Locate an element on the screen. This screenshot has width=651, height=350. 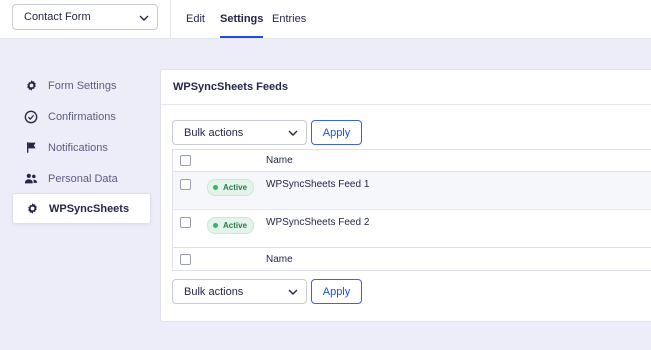
sidebar-item-form-settings: Form Settings is located at coordinates (81, 85).